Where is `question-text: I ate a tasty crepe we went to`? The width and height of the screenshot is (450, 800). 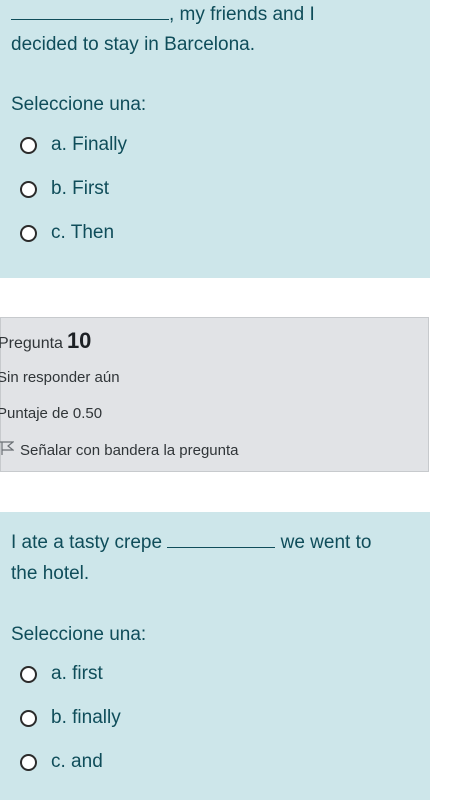 question-text: I ate a tasty crepe we went to is located at coordinates (191, 543).